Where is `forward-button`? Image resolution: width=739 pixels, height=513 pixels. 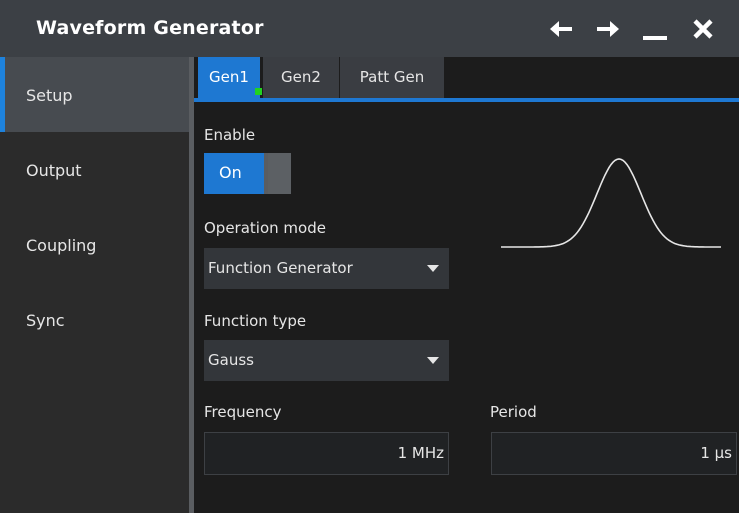
forward-button is located at coordinates (608, 29).